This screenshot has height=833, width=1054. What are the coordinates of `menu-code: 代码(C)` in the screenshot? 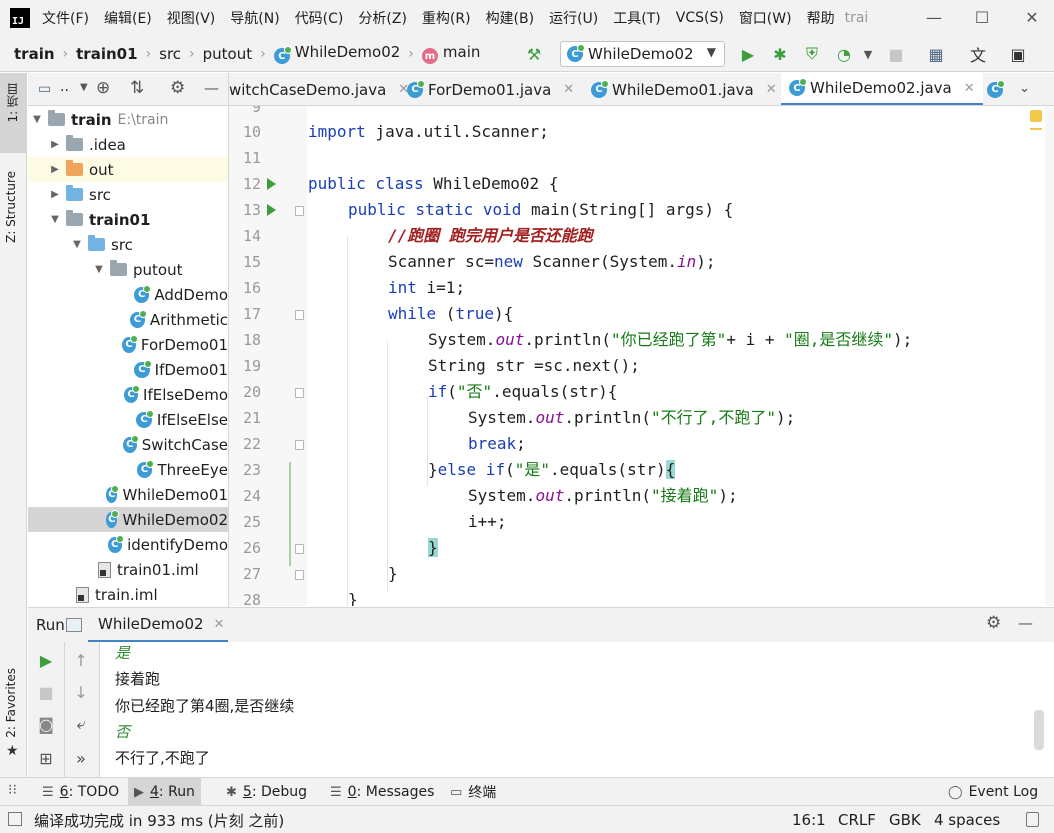 It's located at (319, 18).